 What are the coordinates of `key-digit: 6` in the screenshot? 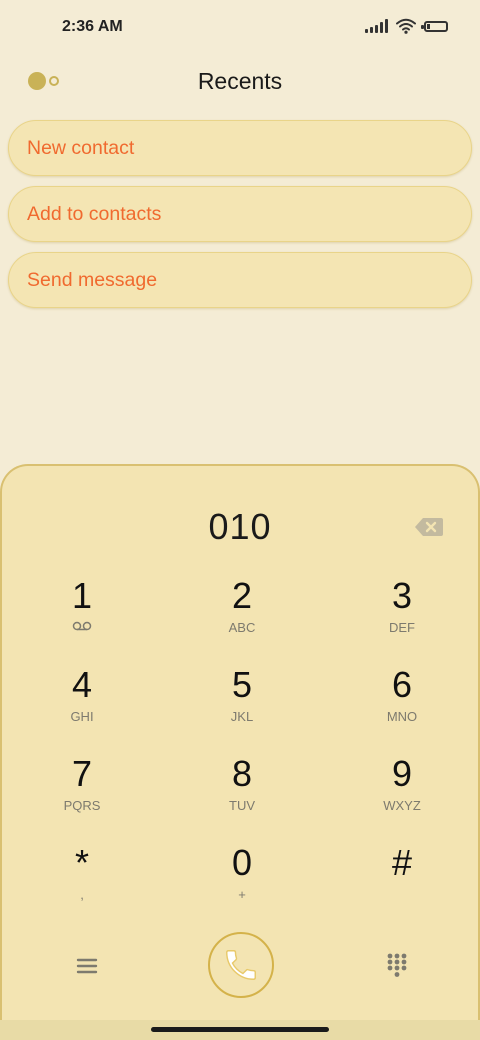 It's located at (402, 684).